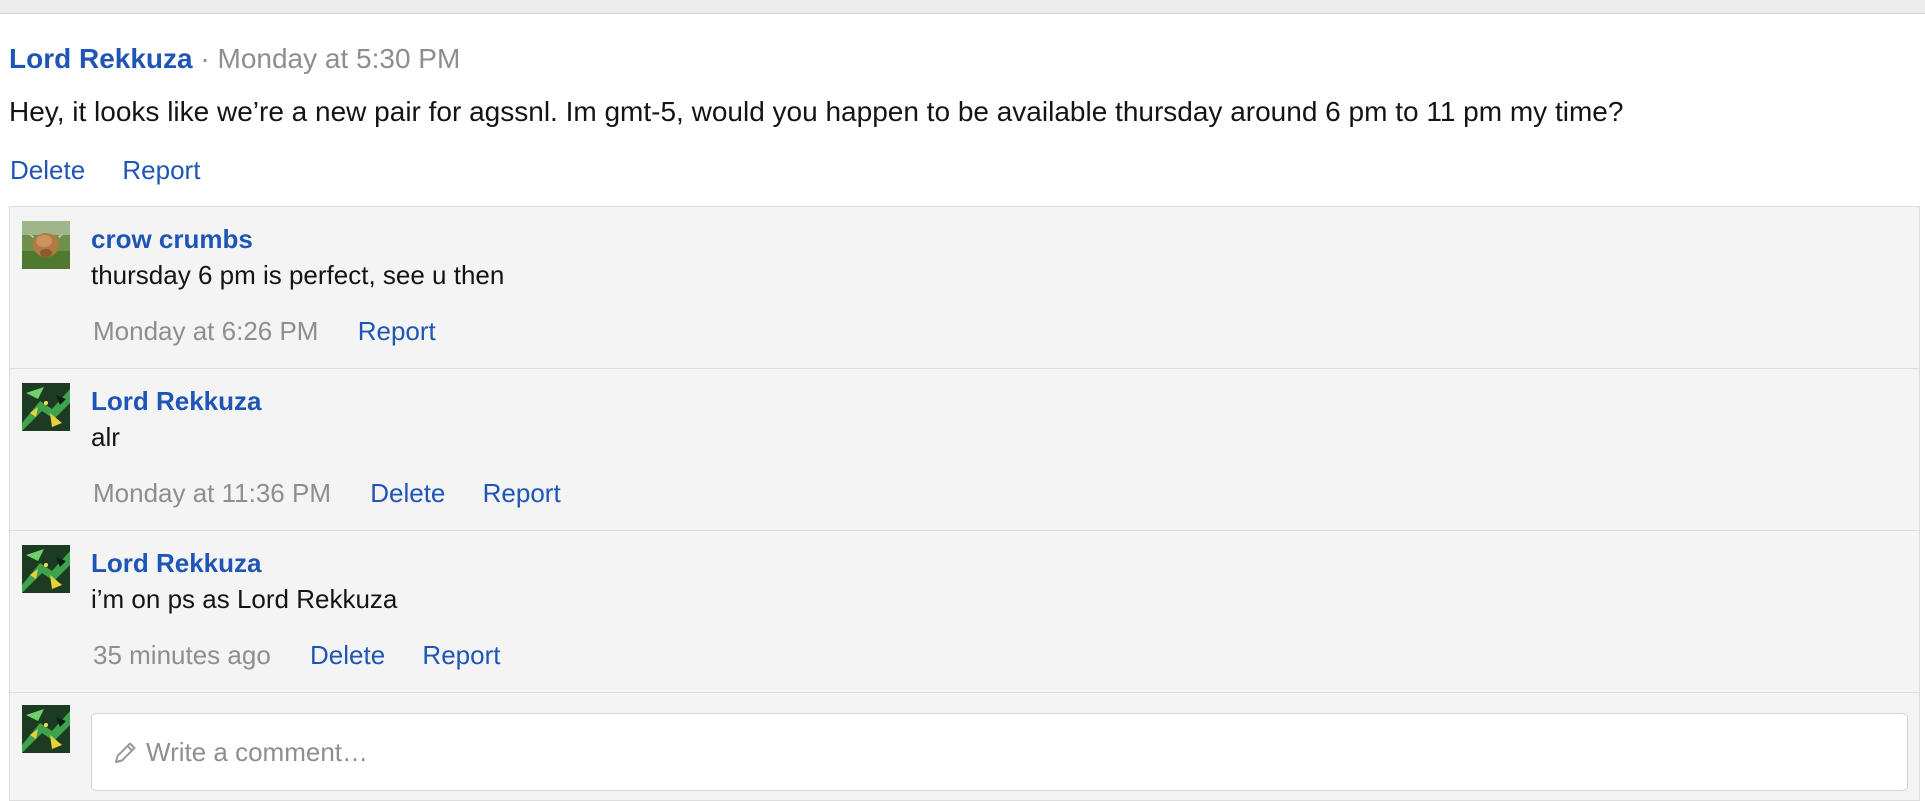  Describe the element at coordinates (120, 170) in the screenshot. I see `post-actions: Delete Report` at that location.